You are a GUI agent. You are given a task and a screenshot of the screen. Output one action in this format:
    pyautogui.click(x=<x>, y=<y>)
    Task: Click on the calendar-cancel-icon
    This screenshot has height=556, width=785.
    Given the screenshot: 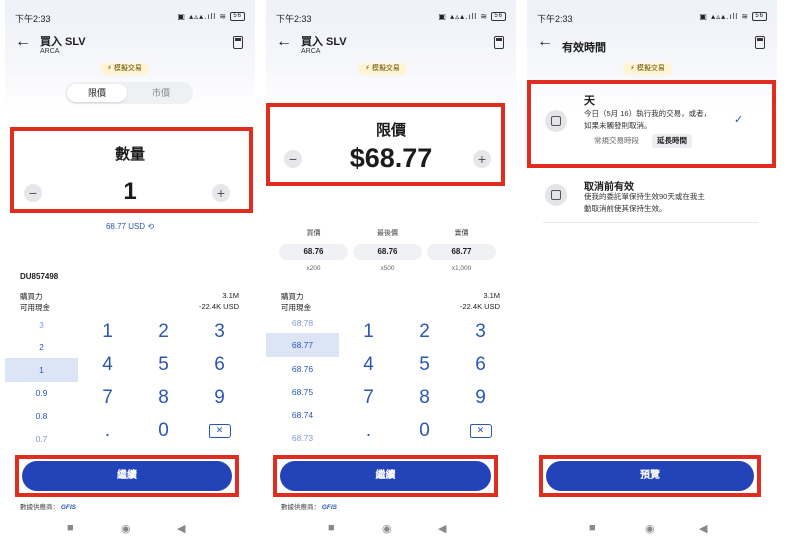 What is the action you would take?
    pyautogui.click(x=556, y=195)
    